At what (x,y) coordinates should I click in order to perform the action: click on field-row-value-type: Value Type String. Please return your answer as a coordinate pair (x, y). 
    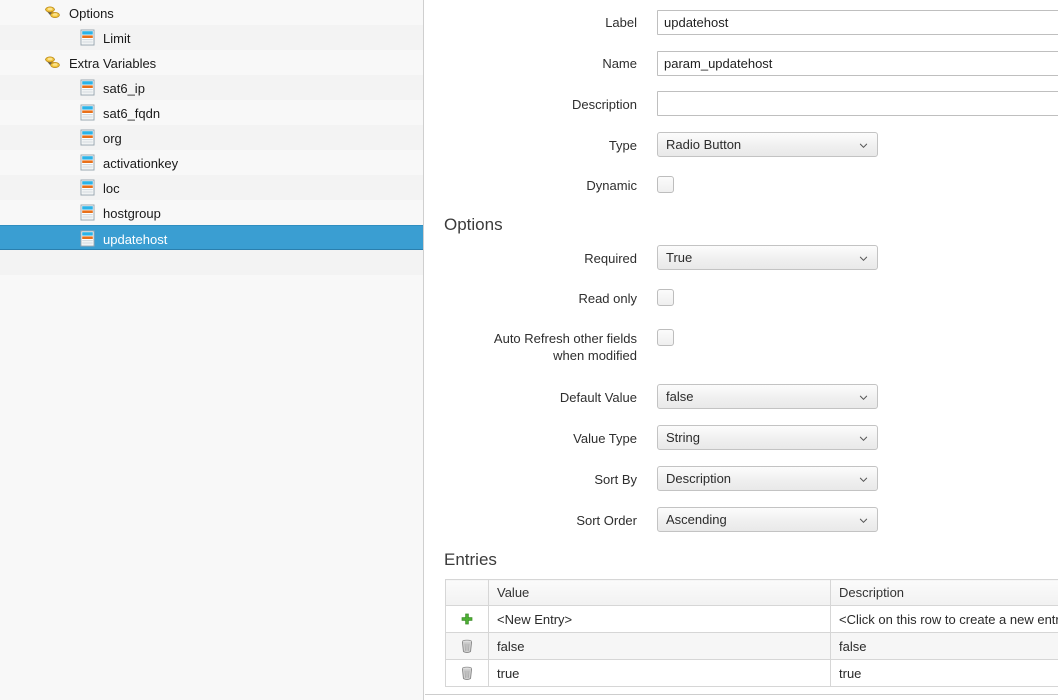
    Looking at the image, I should click on (741, 445).